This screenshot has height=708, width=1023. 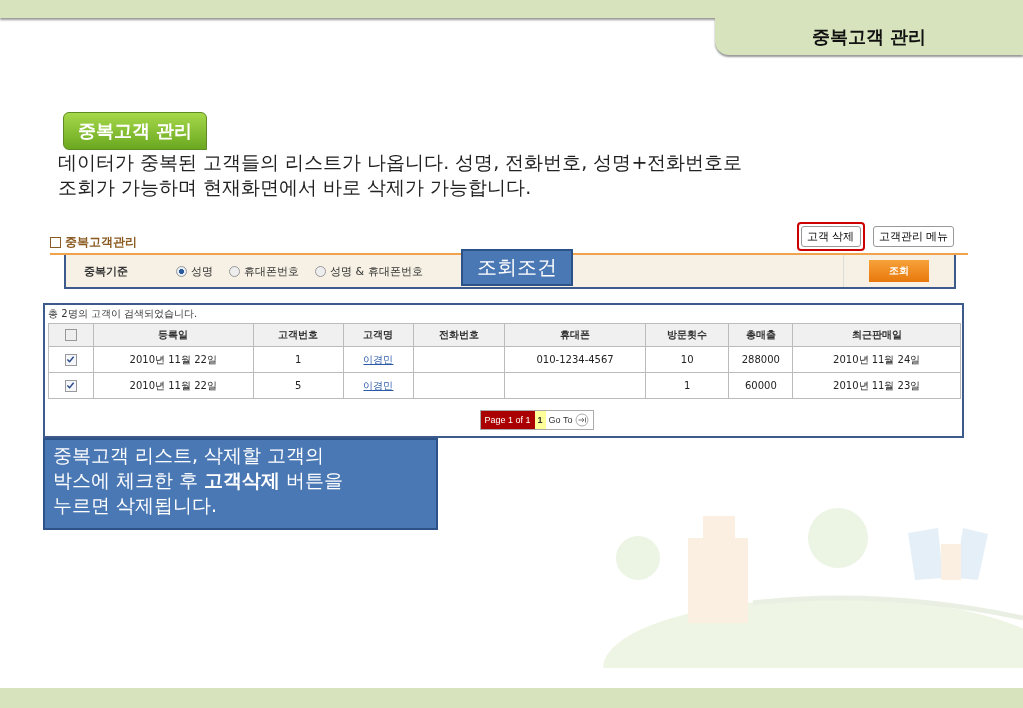 I want to click on radio-option: 성명 & 휴대폰번호, so click(x=369, y=271).